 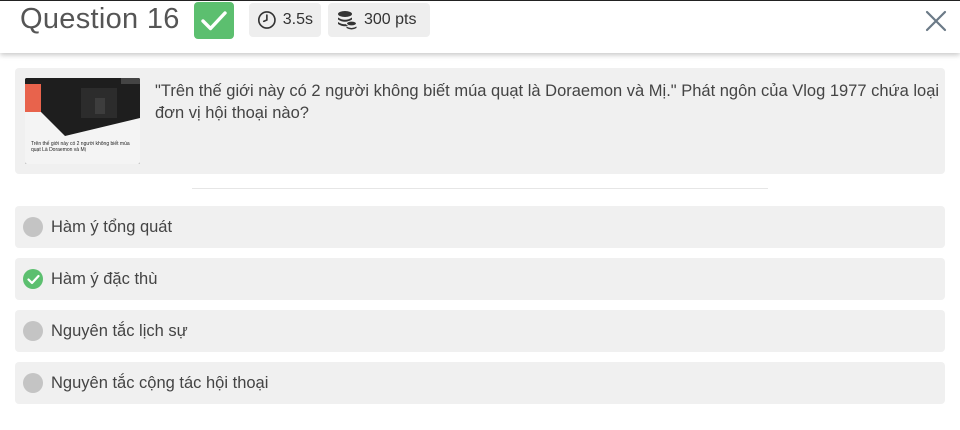 What do you see at coordinates (104, 278) in the screenshot?
I see `option-label: Hàm ý đặc thù` at bounding box center [104, 278].